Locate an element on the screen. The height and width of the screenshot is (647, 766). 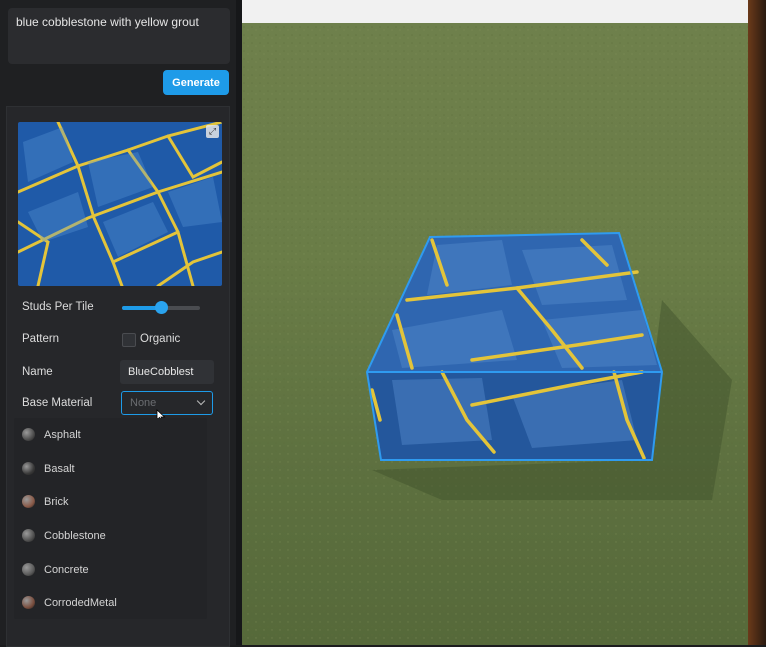
pattern-row: Pattern Organic is located at coordinates (117, 340).